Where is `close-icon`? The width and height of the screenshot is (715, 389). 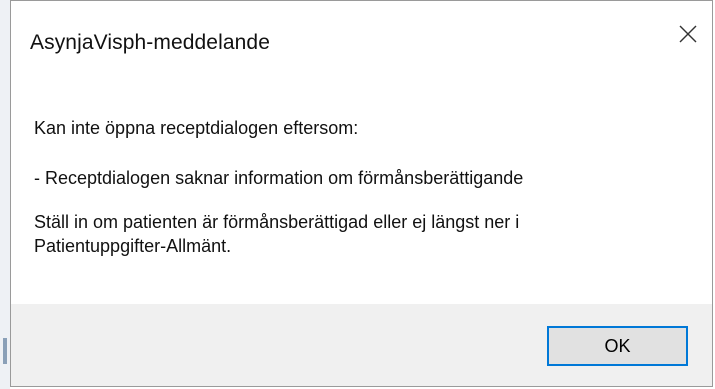 close-icon is located at coordinates (688, 34).